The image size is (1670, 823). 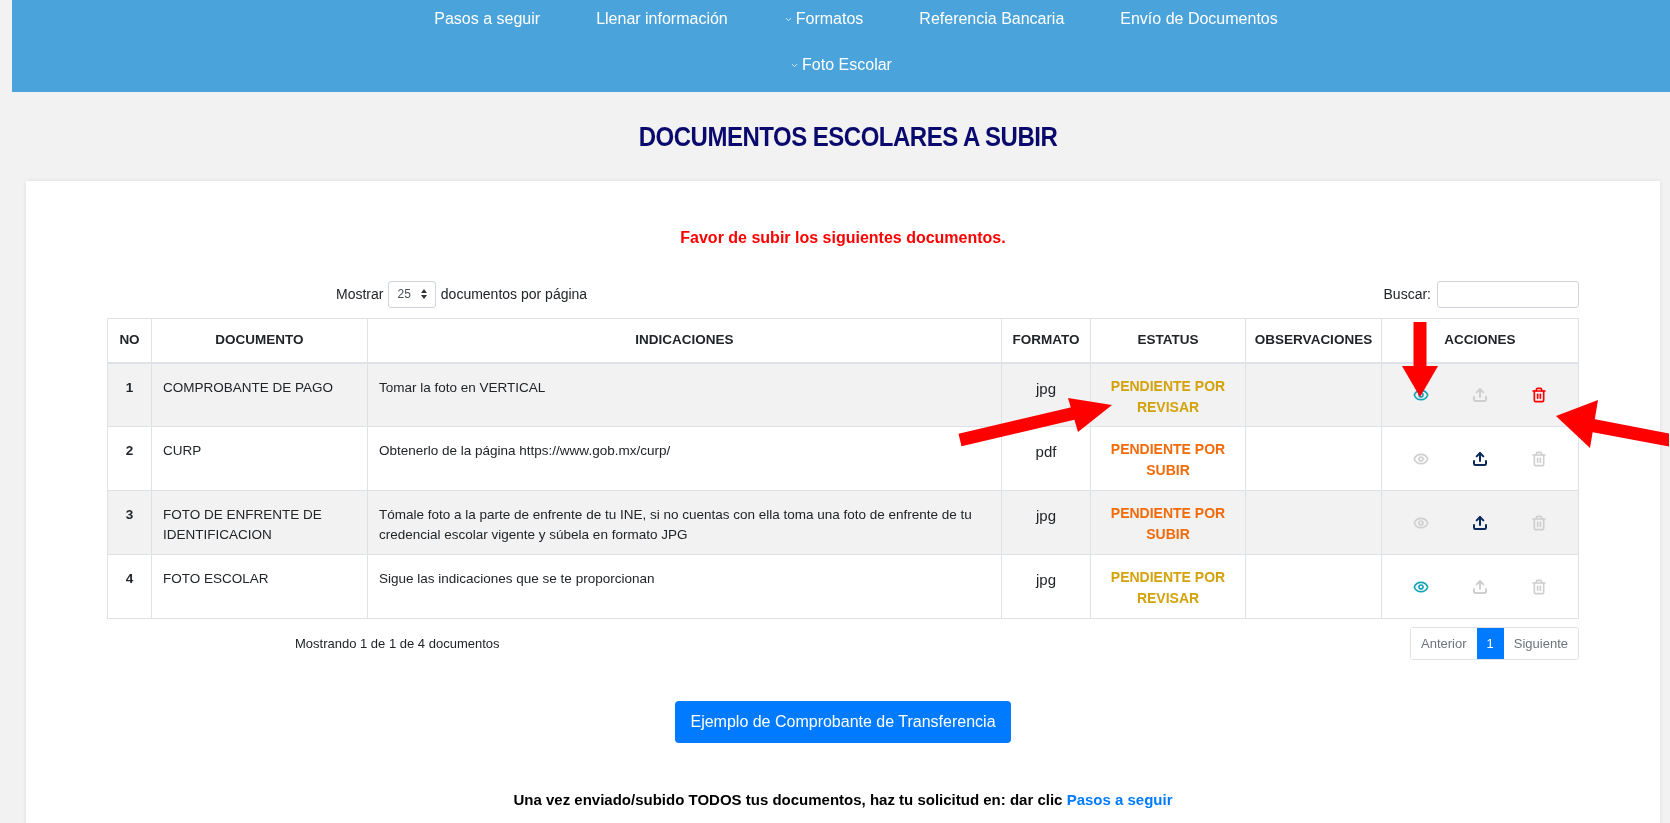 I want to click on table-cell: Tomar la foto en VERTICAL, so click(x=684, y=394).